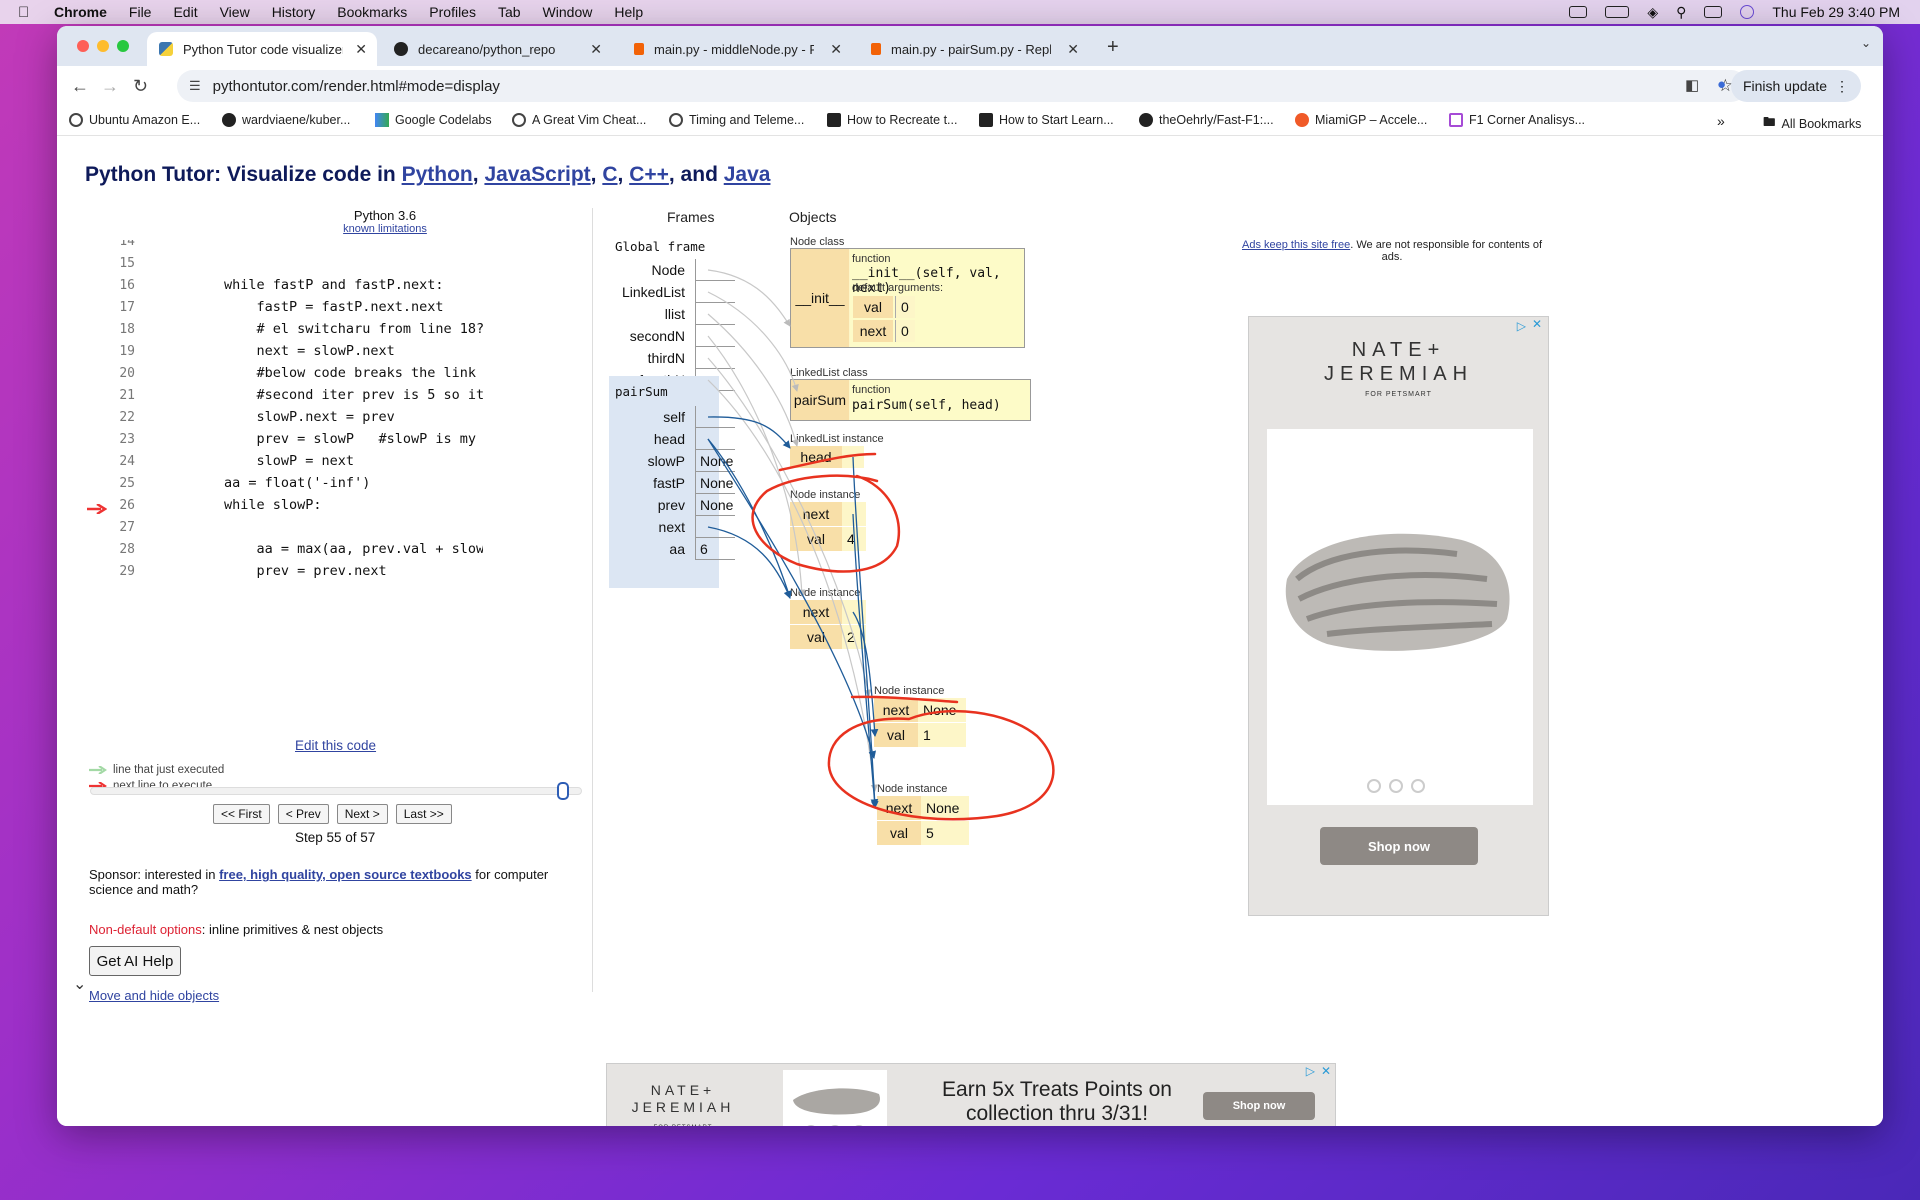 The image size is (1920, 1200). What do you see at coordinates (80, 86) in the screenshot?
I see `back-arrow-icon: ←` at bounding box center [80, 86].